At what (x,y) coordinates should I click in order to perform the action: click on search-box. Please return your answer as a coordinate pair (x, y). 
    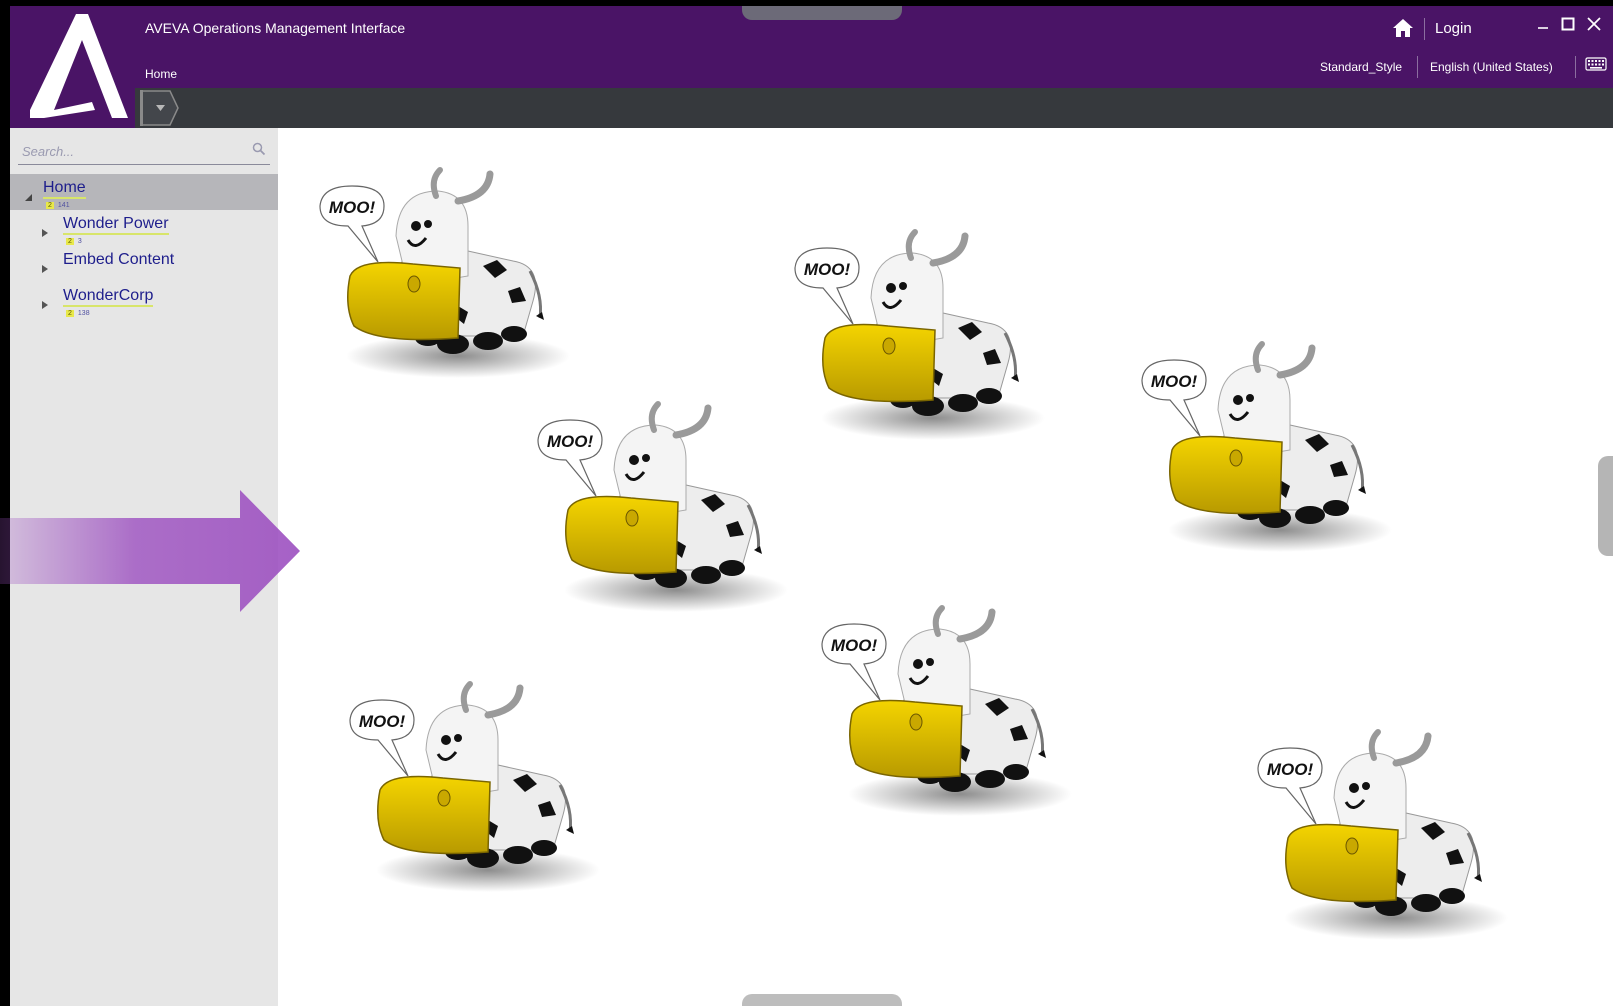
    Looking at the image, I should click on (144, 150).